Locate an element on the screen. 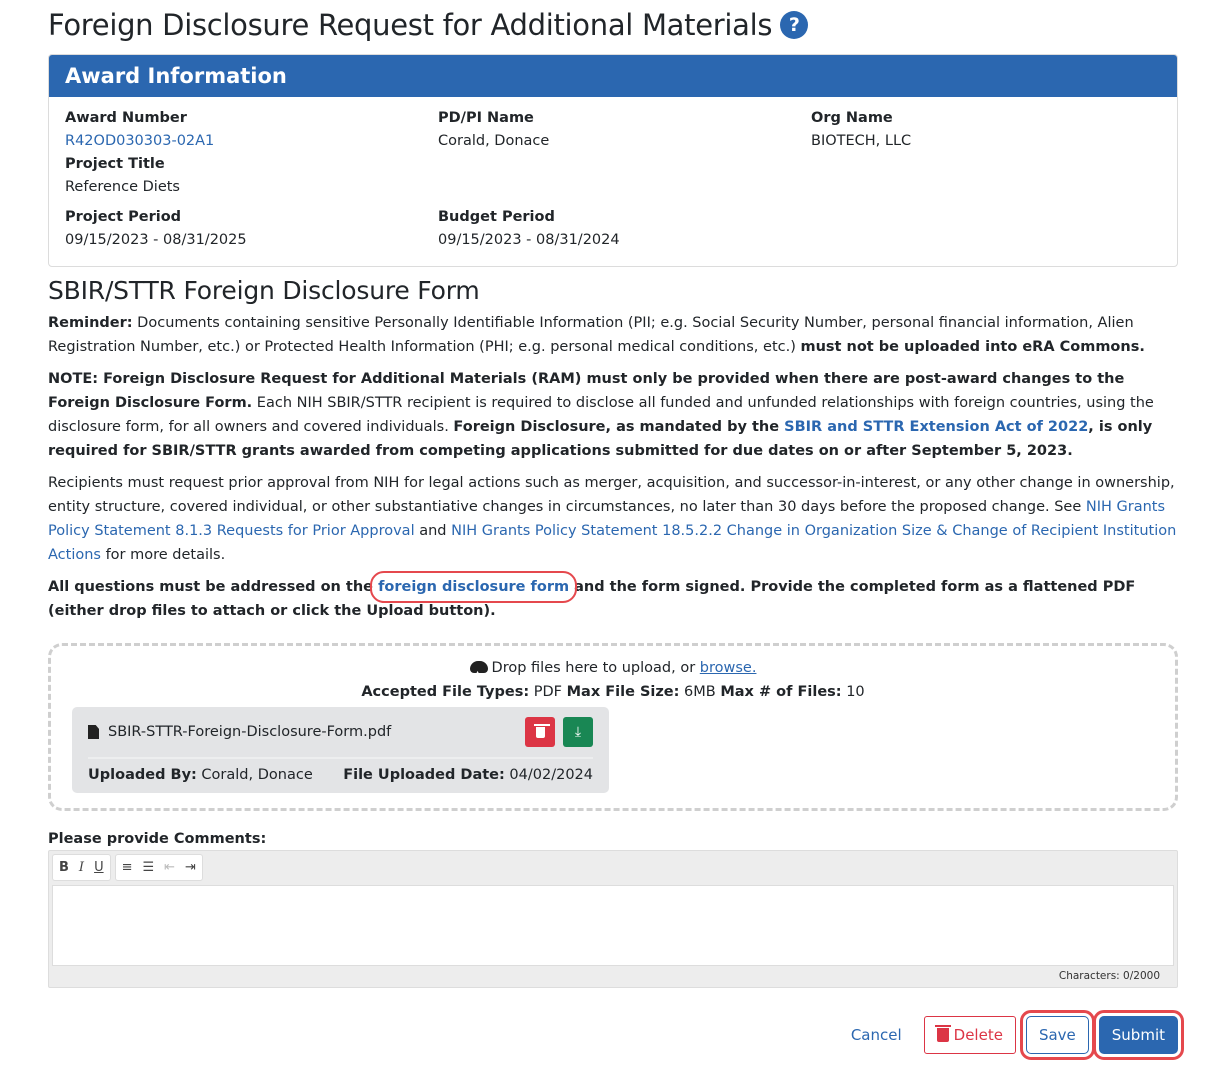  award-number-link: R42OD030303-02A1 is located at coordinates (139, 141).